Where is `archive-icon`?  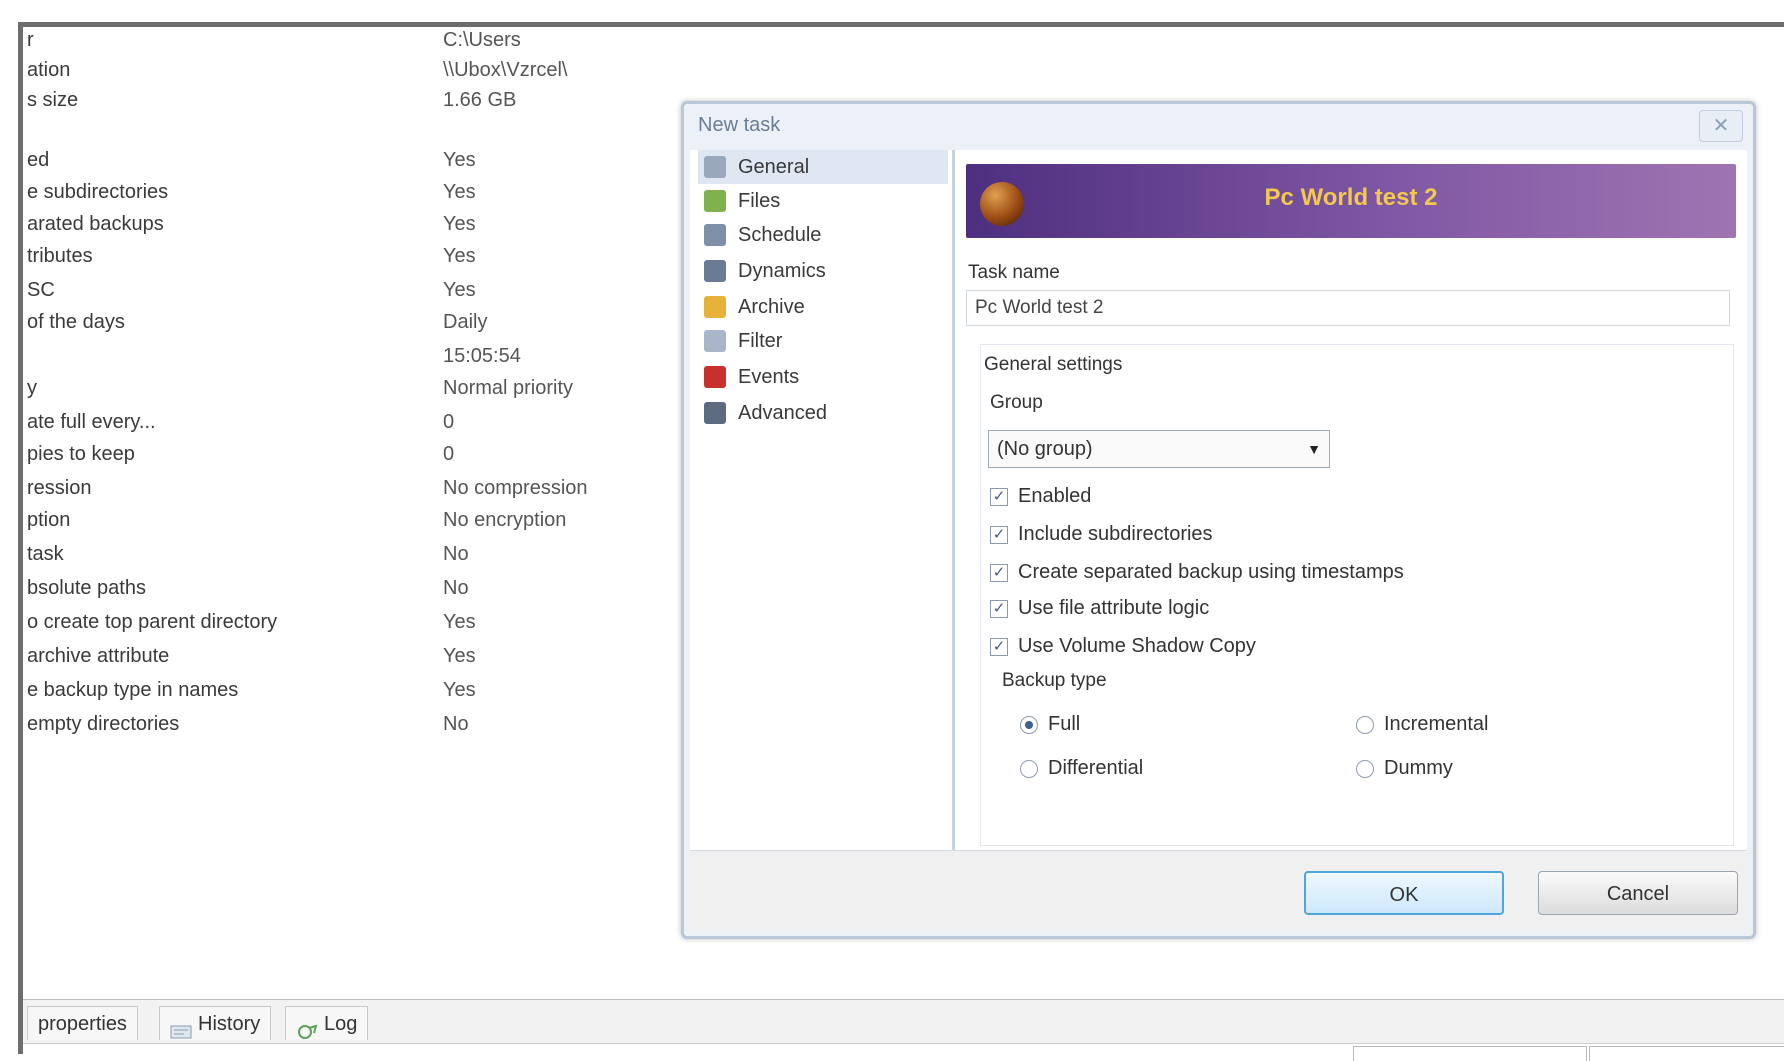
archive-icon is located at coordinates (715, 307).